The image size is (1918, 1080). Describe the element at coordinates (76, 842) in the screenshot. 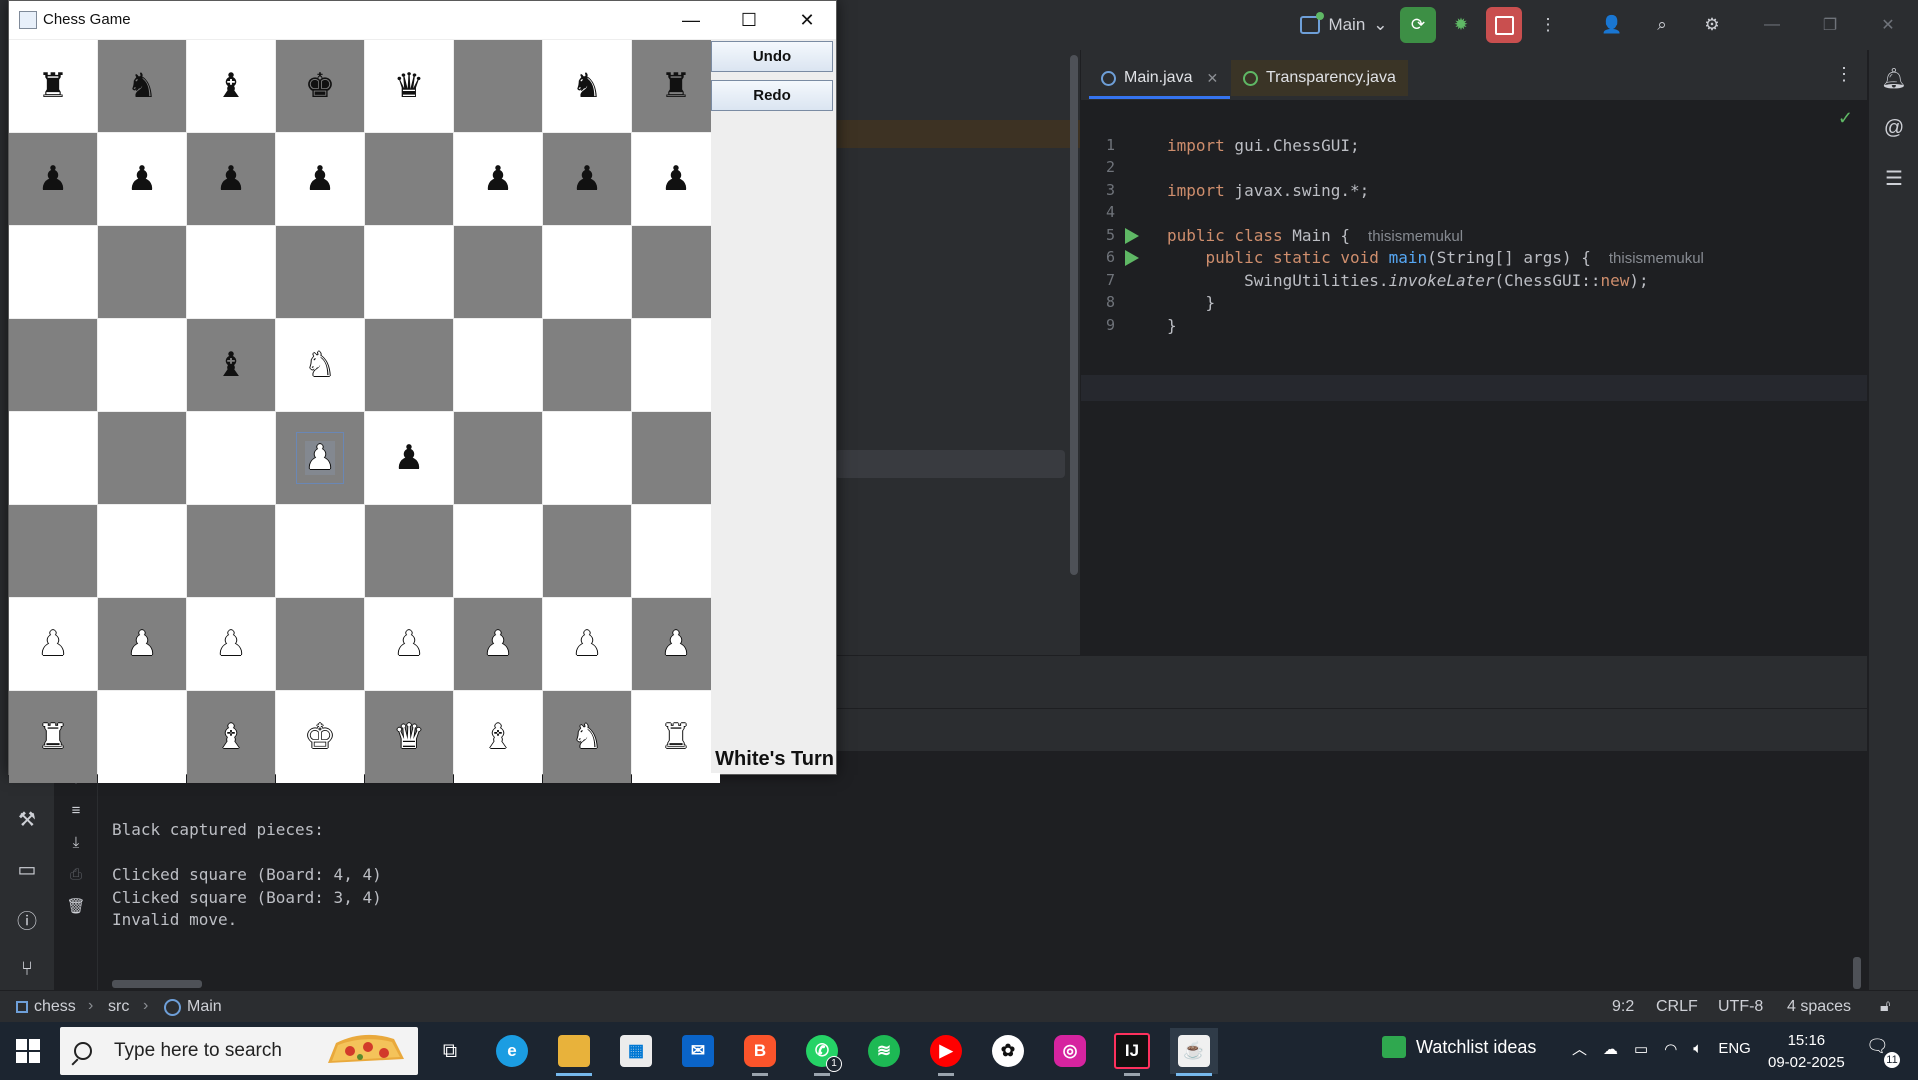

I see `scroll-to-end-icon: ⤓` at that location.